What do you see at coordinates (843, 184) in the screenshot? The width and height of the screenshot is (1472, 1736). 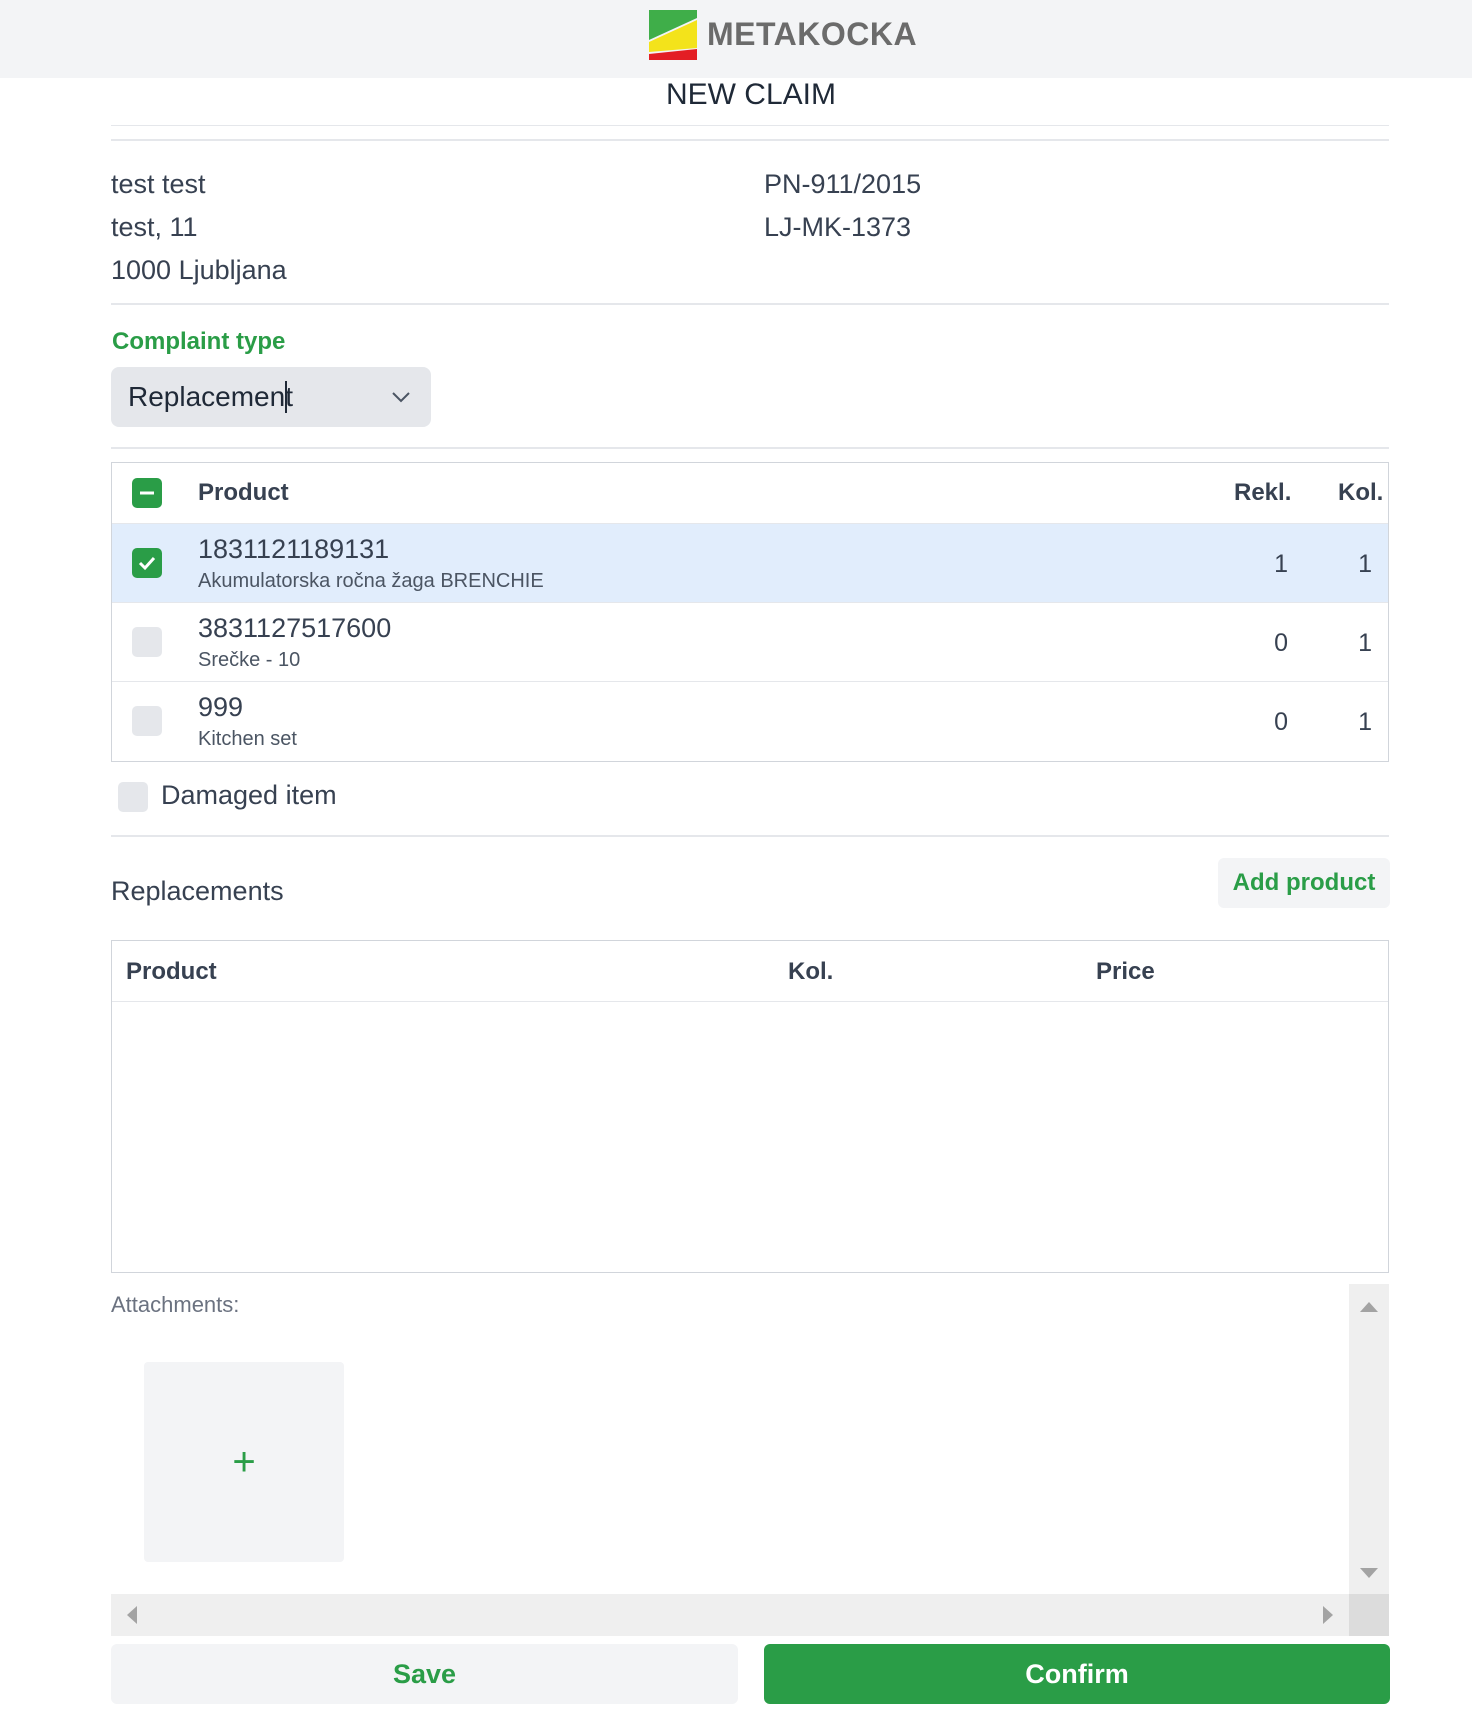 I see `document-number: PN-911/2015` at bounding box center [843, 184].